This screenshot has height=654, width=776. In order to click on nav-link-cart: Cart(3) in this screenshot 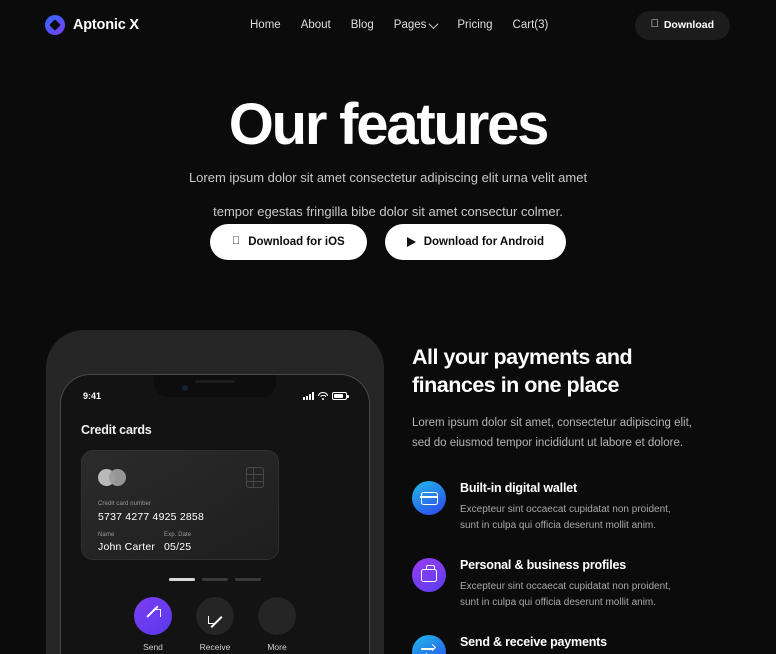, I will do `click(531, 25)`.